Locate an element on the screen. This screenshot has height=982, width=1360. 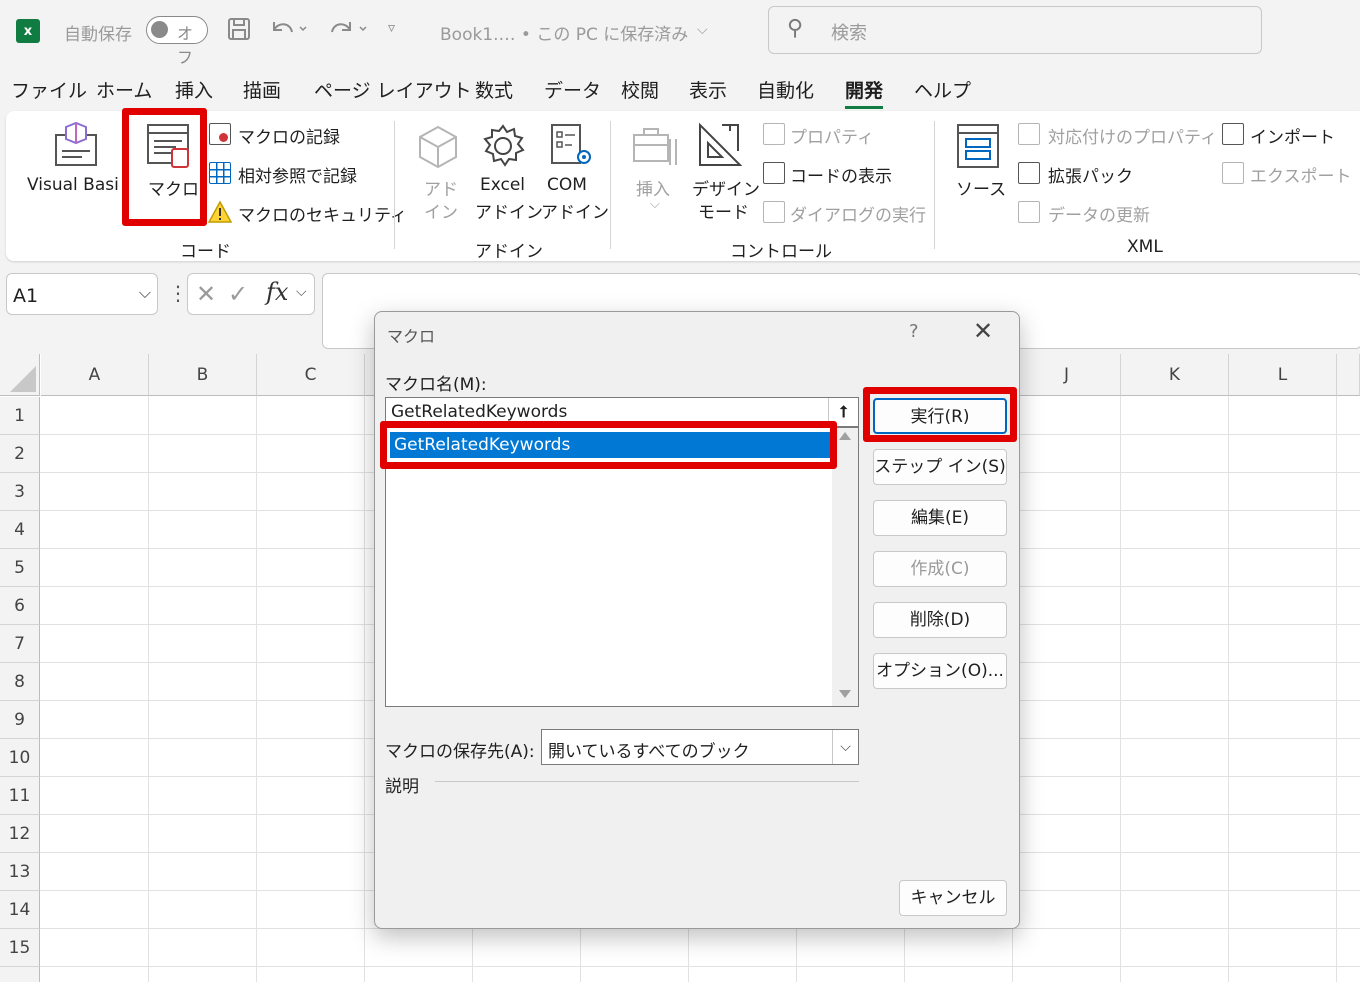
undo-icon is located at coordinates (288, 32).